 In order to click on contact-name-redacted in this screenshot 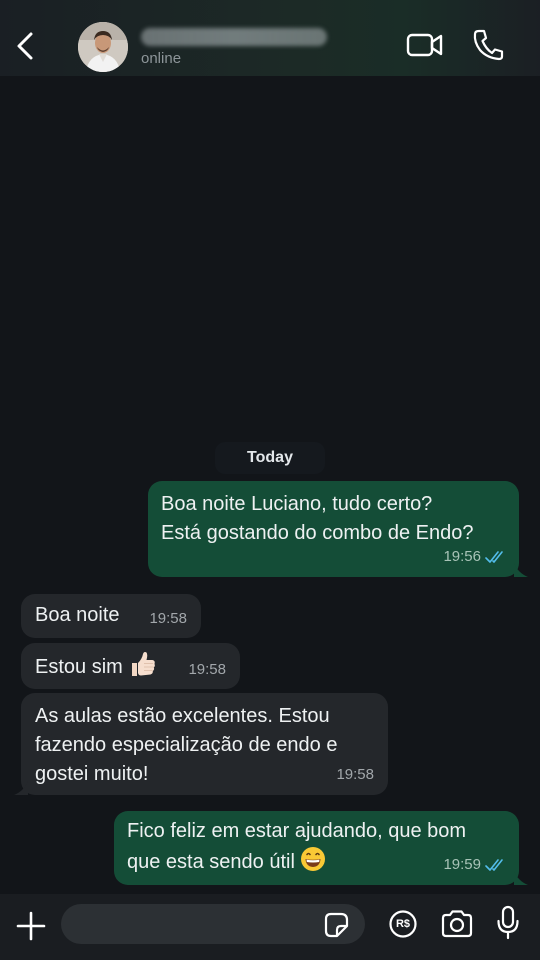, I will do `click(234, 37)`.